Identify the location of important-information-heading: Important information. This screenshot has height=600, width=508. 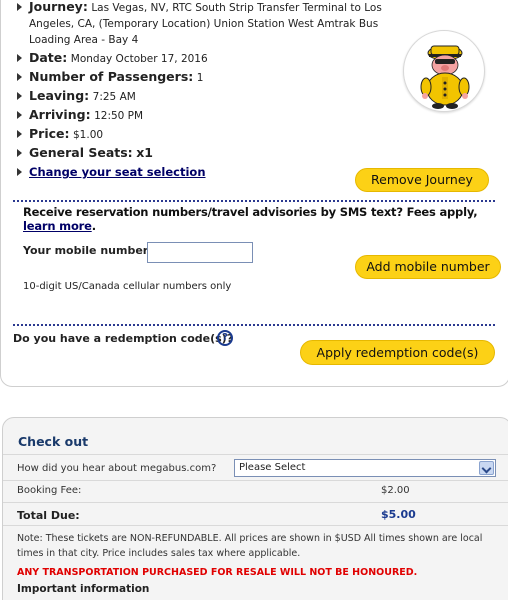
(83, 589).